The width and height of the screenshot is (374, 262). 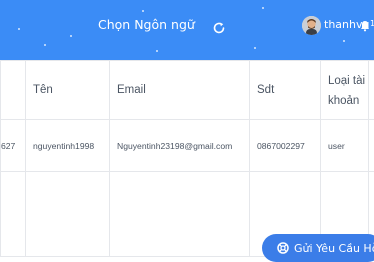 What do you see at coordinates (345, 146) in the screenshot?
I see `cell-account-type: user` at bounding box center [345, 146].